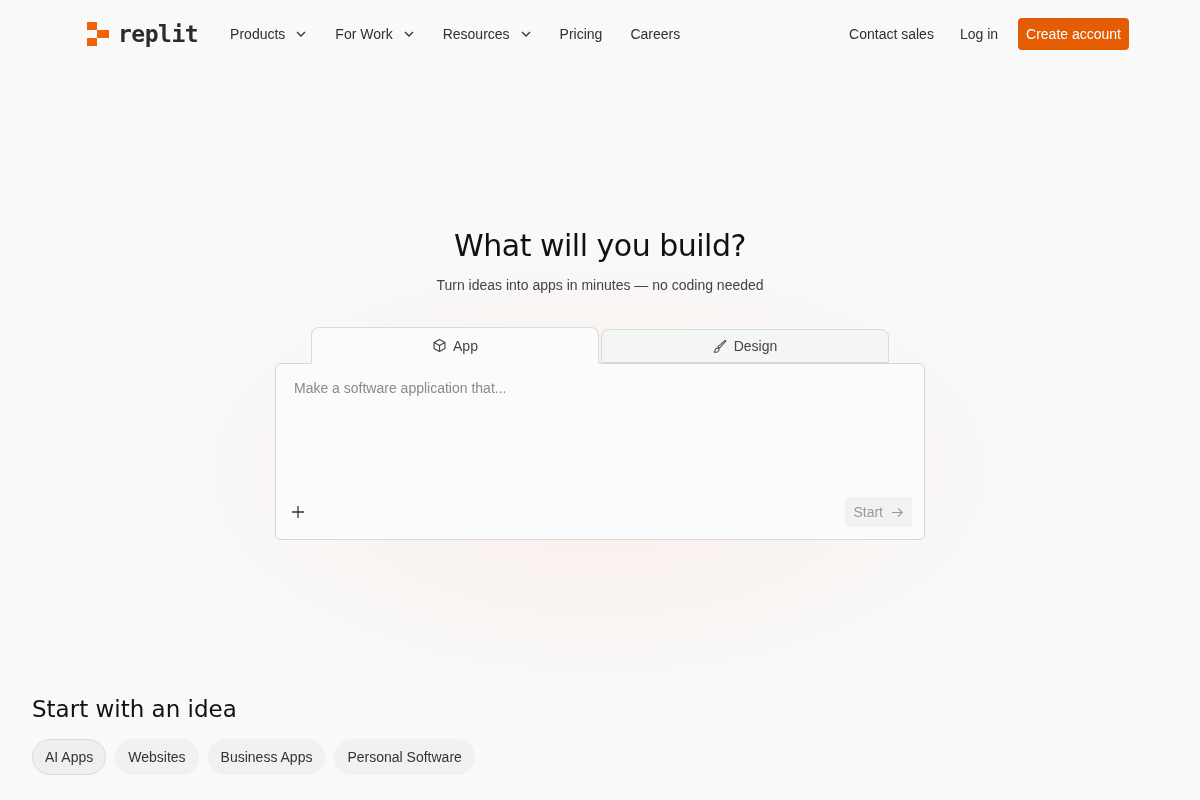  Describe the element at coordinates (487, 34) in the screenshot. I see `nav-link: Resources` at that location.